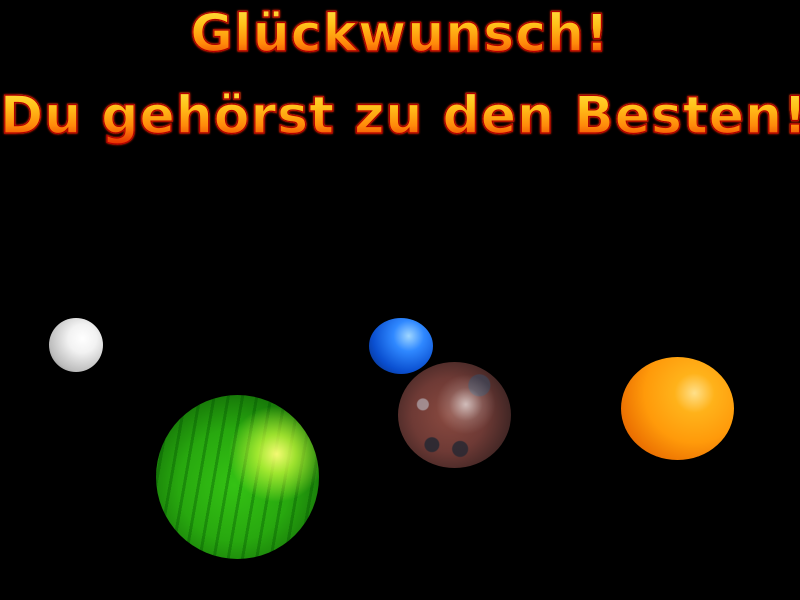 The image size is (800, 600). Describe the element at coordinates (677, 408) in the screenshot. I see `orange-planet-icon` at that location.